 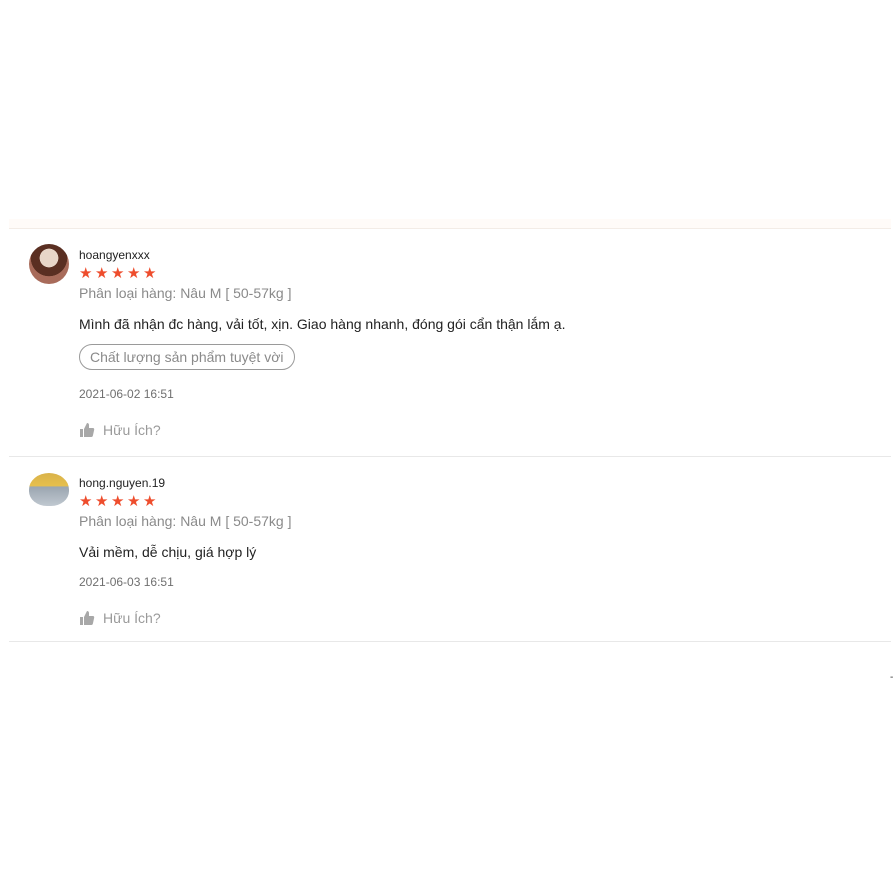 I want to click on review-username: hong.nguyen.19, so click(x=474, y=483).